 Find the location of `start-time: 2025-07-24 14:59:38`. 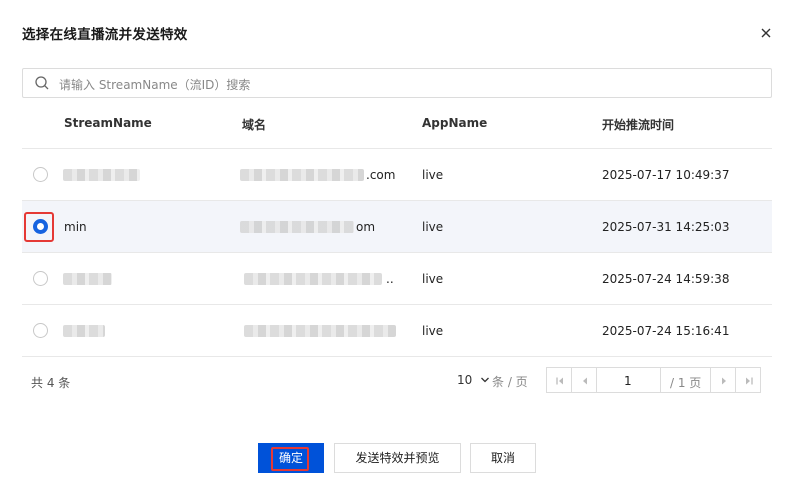

start-time: 2025-07-24 14:59:38 is located at coordinates (666, 279).